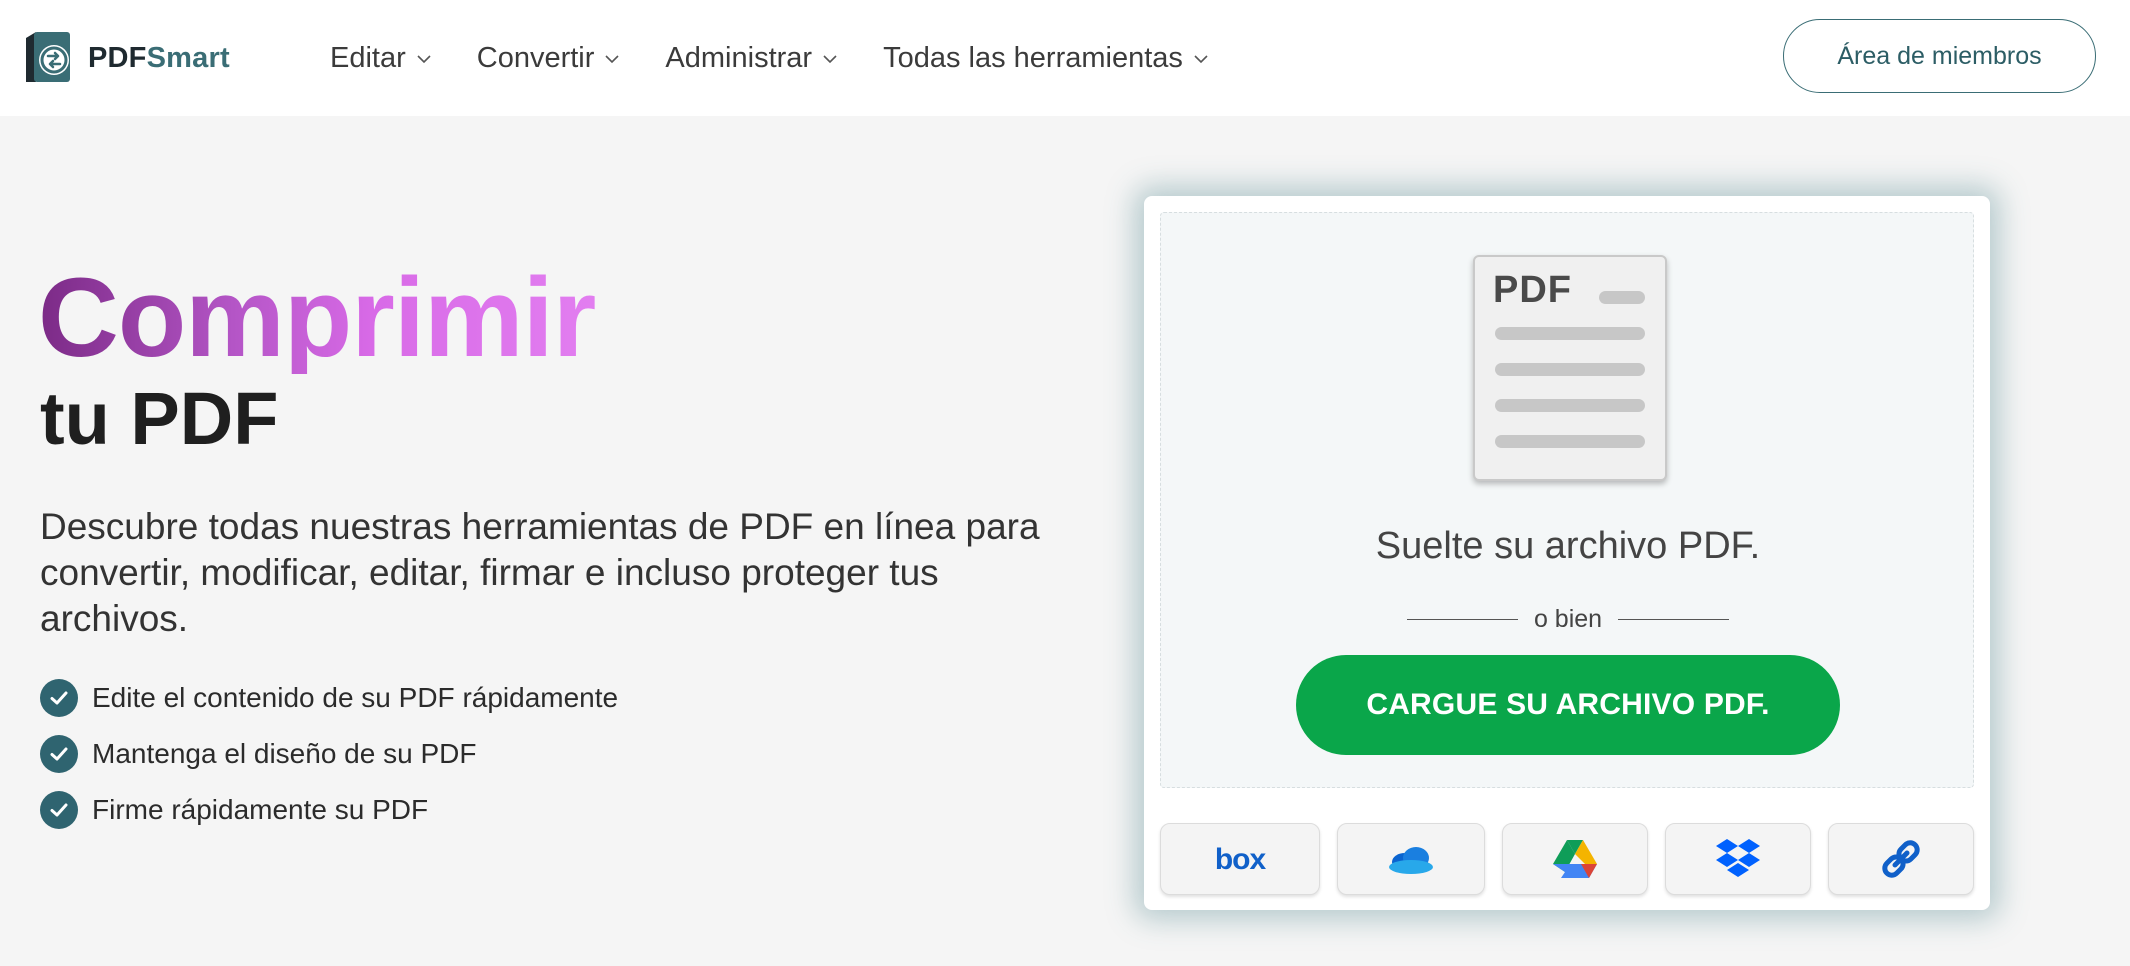  I want to click on or-divider: o bien, so click(1568, 619).